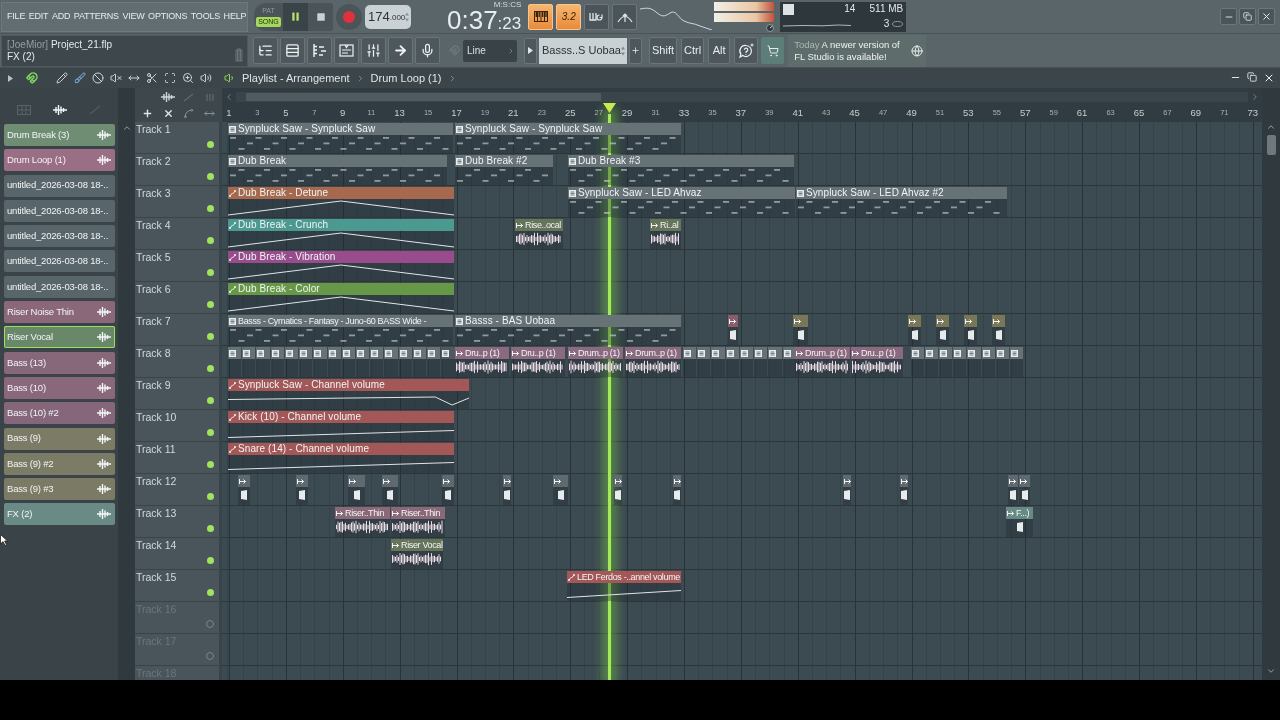 The width and height of the screenshot is (1280, 720). Describe the element at coordinates (59, 362) in the screenshot. I see `clip-source-item: Bass (13)` at that location.